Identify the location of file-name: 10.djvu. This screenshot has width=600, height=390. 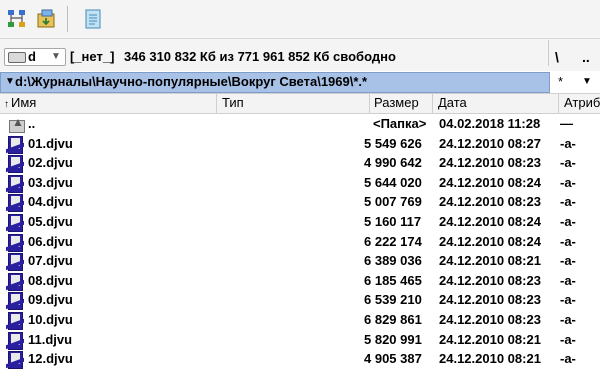
(50, 319).